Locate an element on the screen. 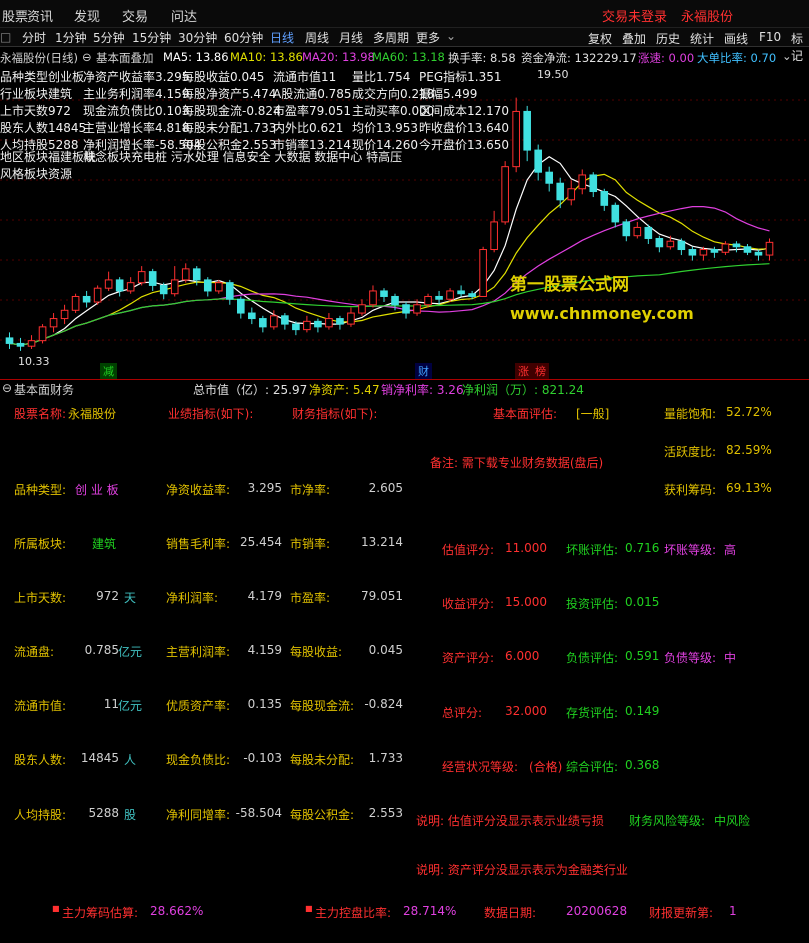 The image size is (809, 943). update-value: 1 is located at coordinates (733, 911).